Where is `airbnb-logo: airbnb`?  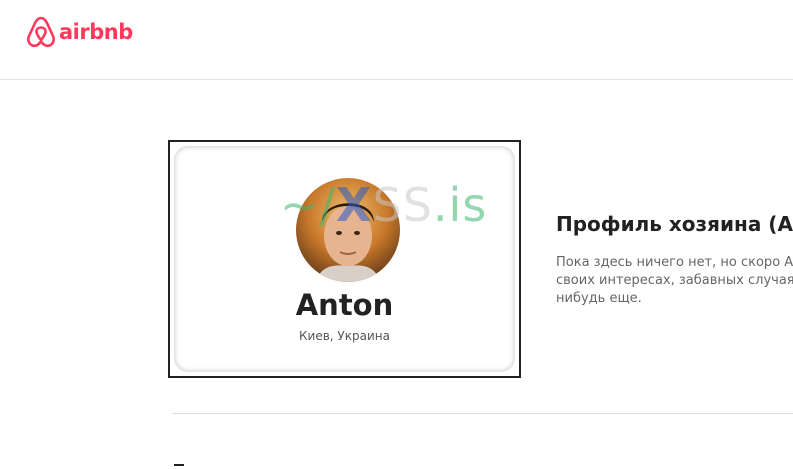 airbnb-logo: airbnb is located at coordinates (79, 32).